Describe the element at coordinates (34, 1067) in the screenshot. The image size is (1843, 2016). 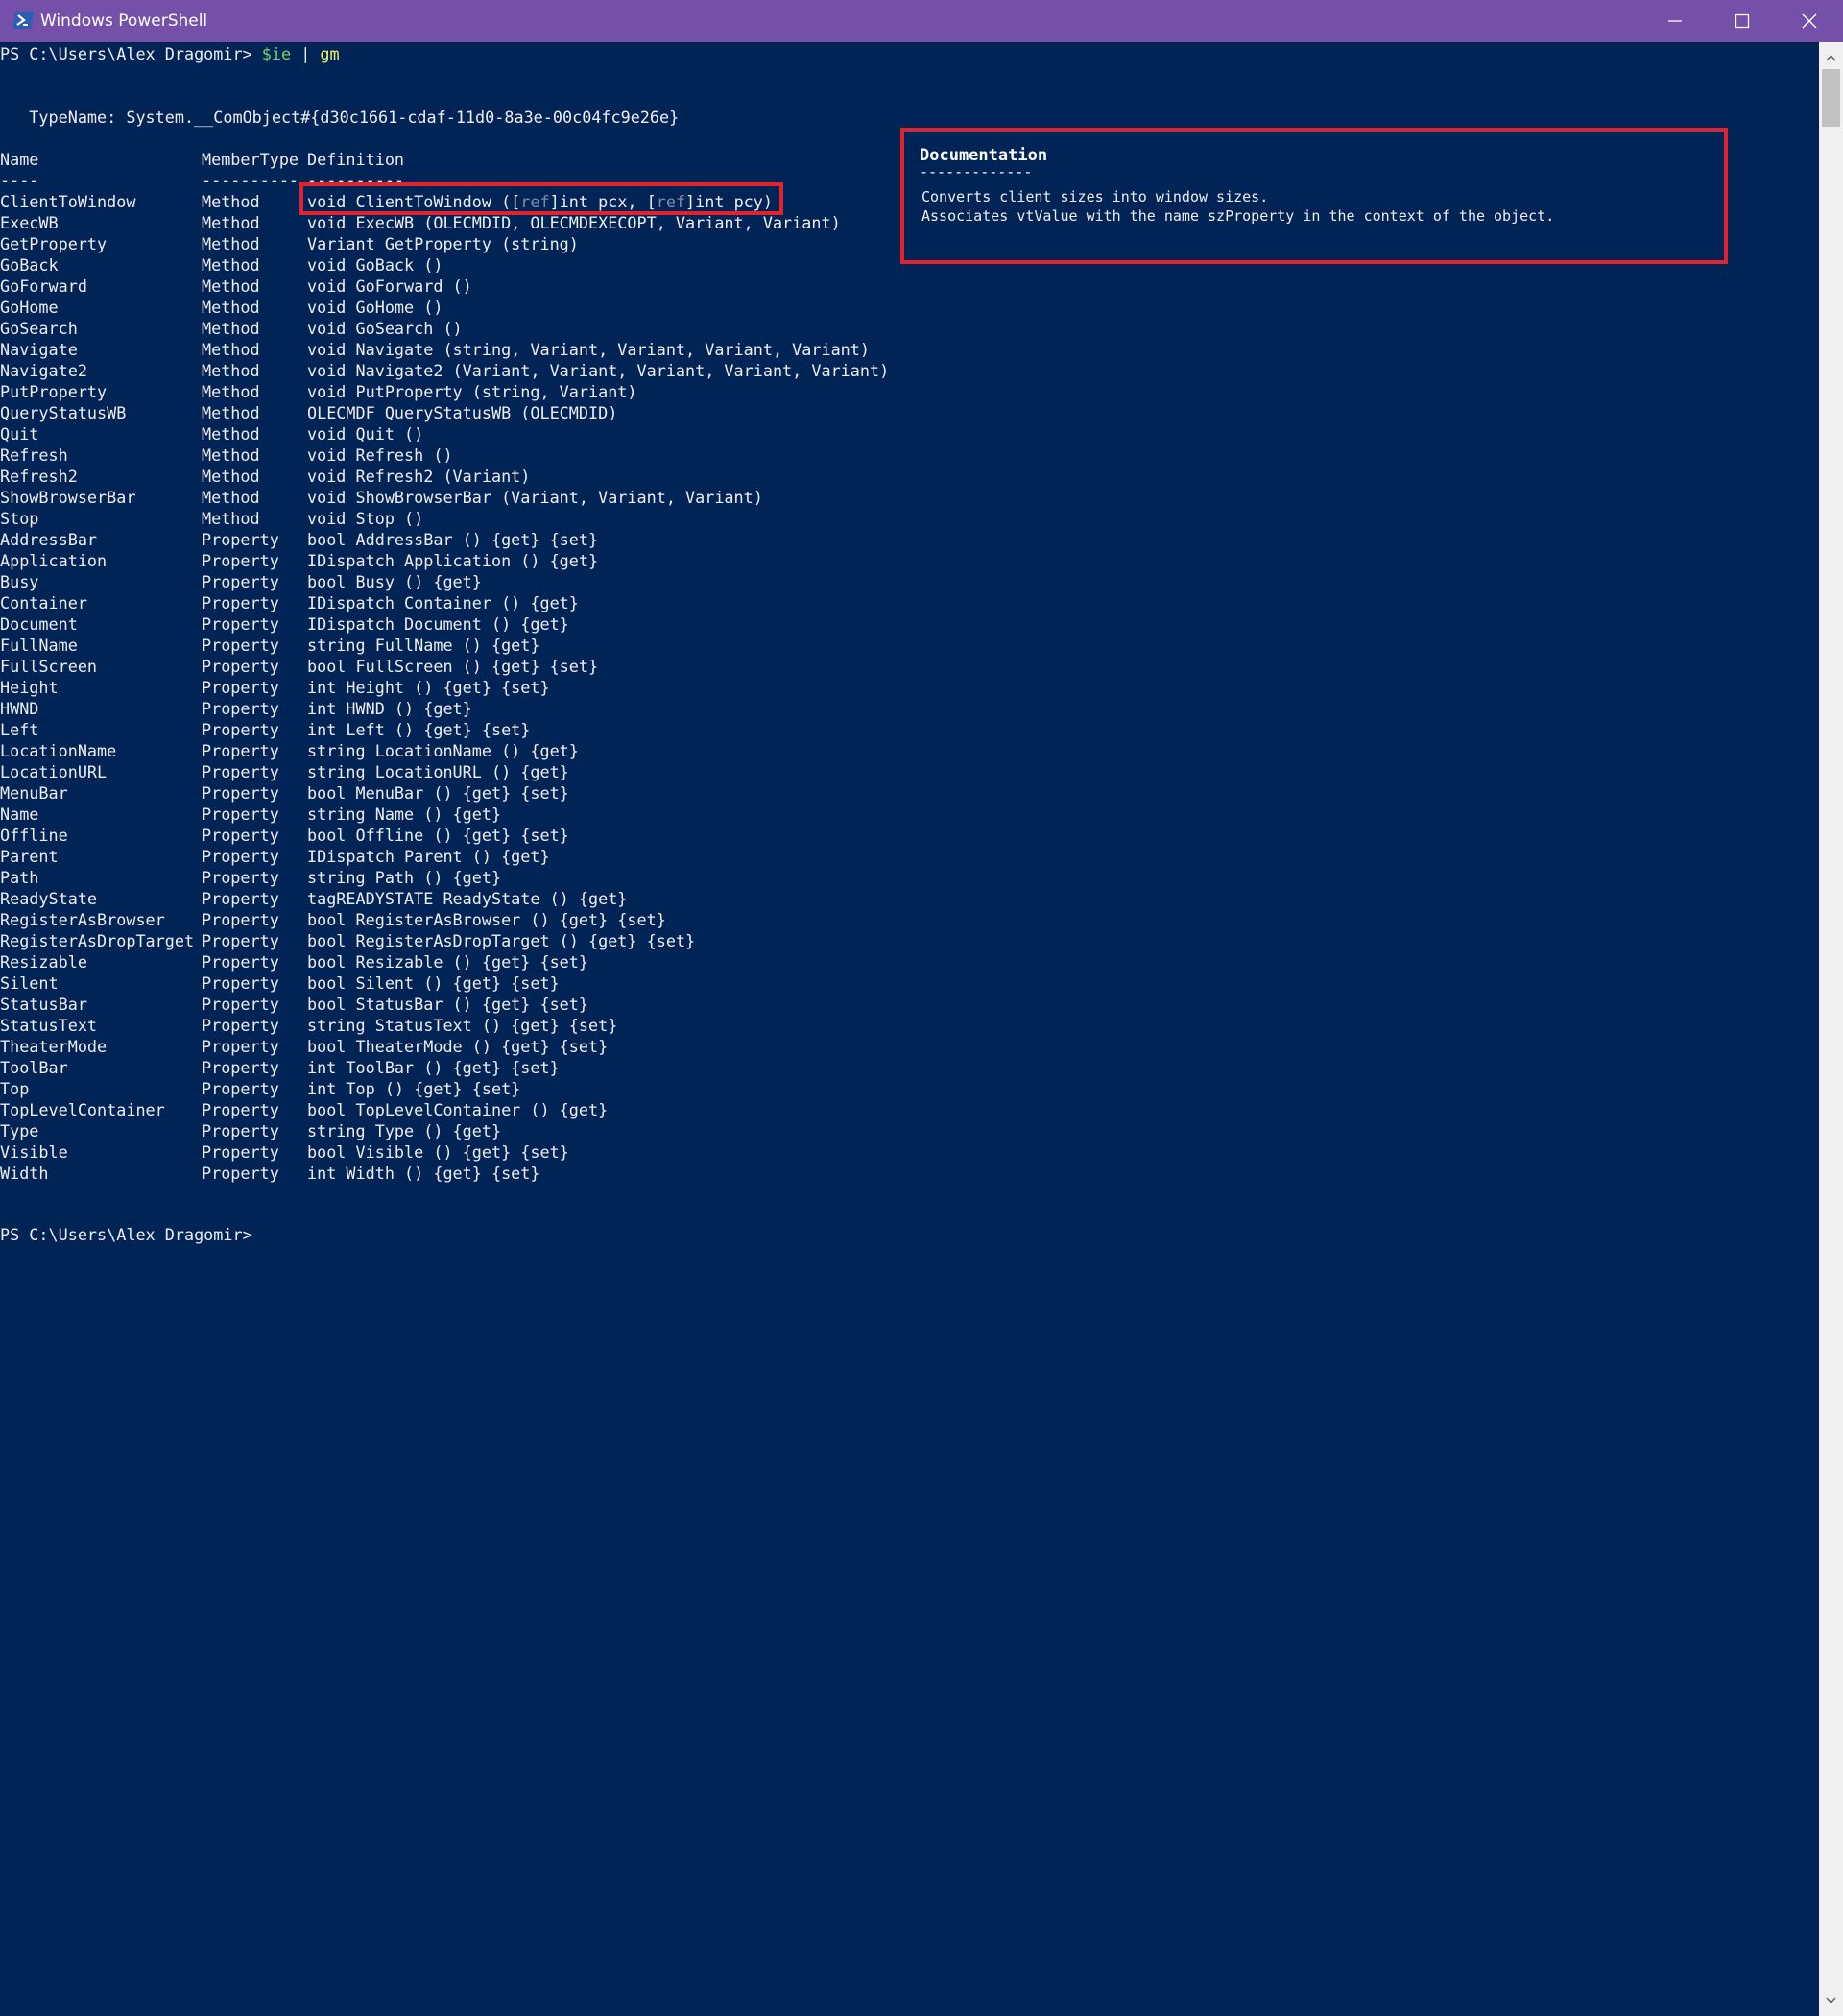
I see `member-name: ToolBar` at that location.